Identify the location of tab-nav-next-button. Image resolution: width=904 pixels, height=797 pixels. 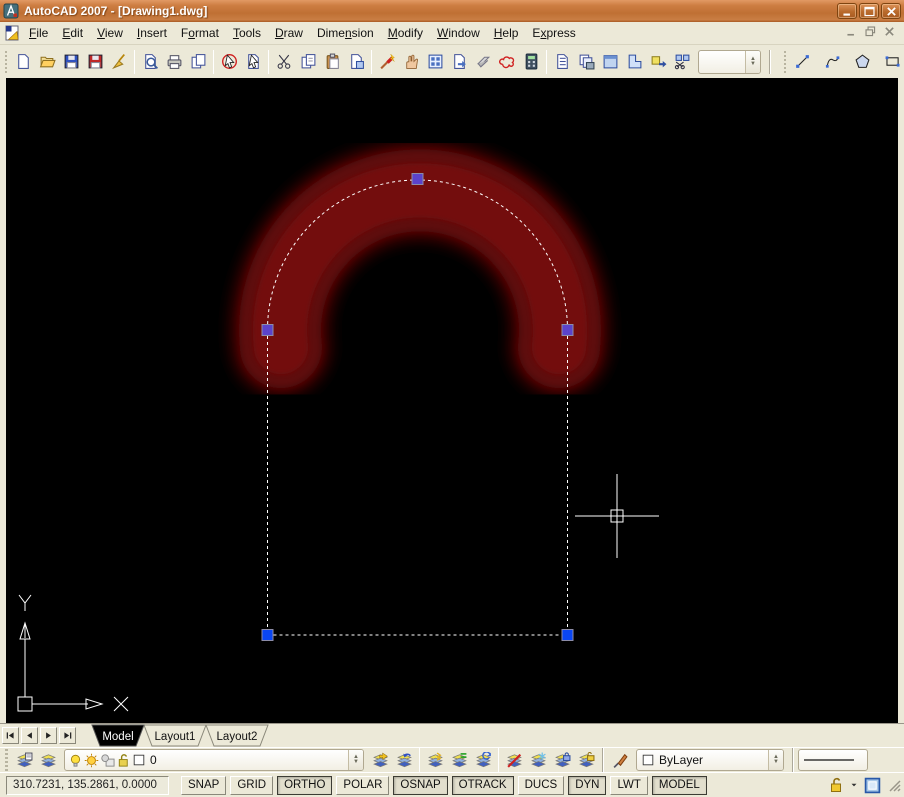
(48, 735).